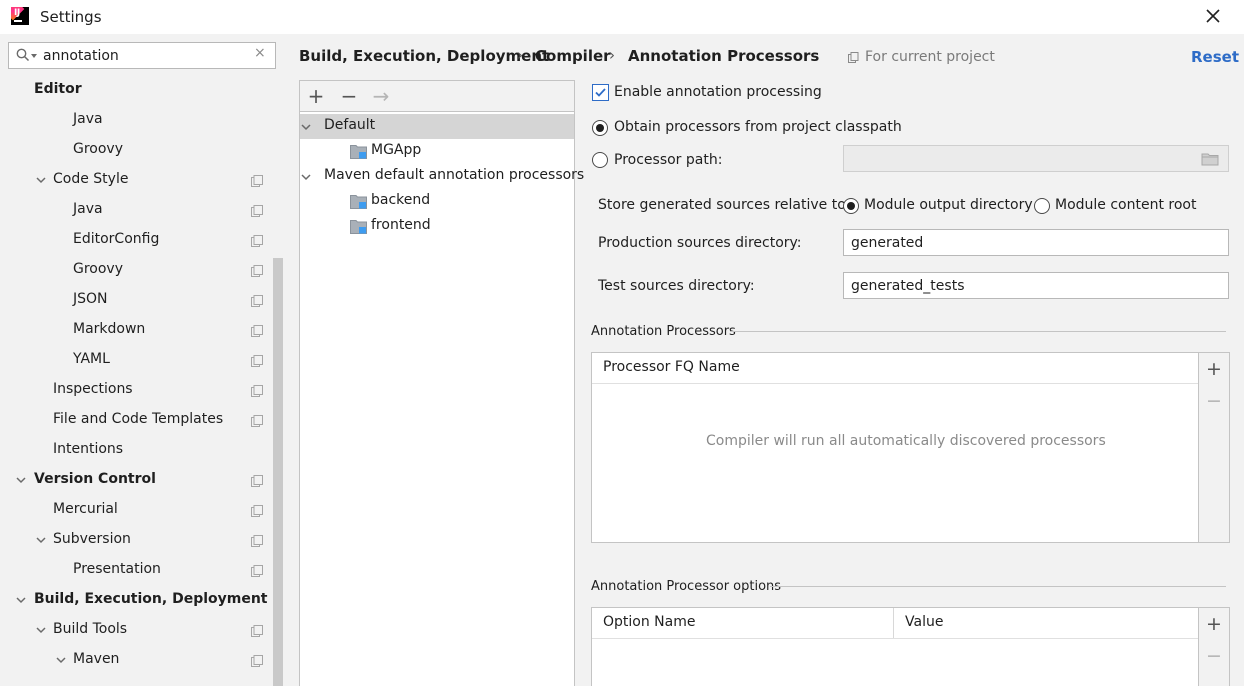  What do you see at coordinates (91, 179) in the screenshot?
I see `sidebar-item-label: Code Style` at bounding box center [91, 179].